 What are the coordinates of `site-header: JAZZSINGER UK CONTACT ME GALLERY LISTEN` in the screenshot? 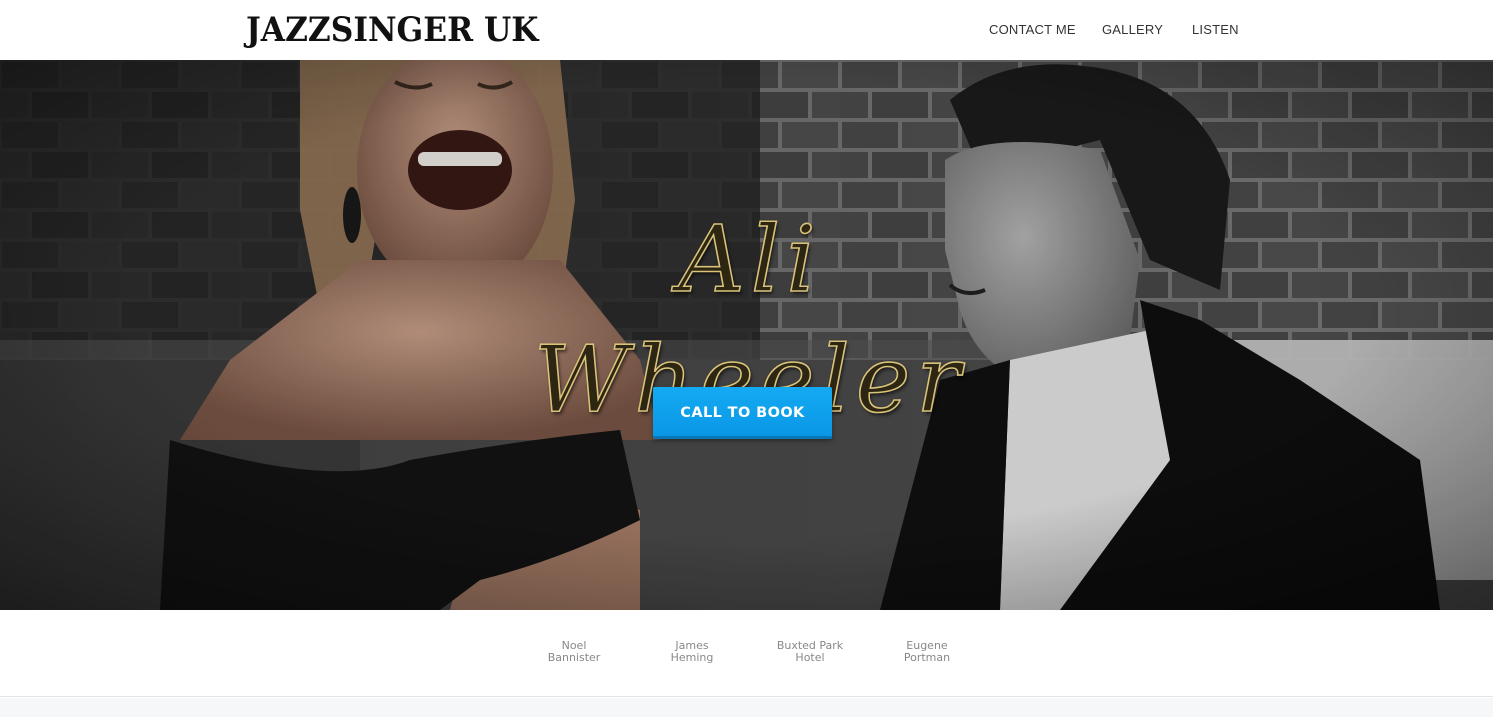 It's located at (746, 30).